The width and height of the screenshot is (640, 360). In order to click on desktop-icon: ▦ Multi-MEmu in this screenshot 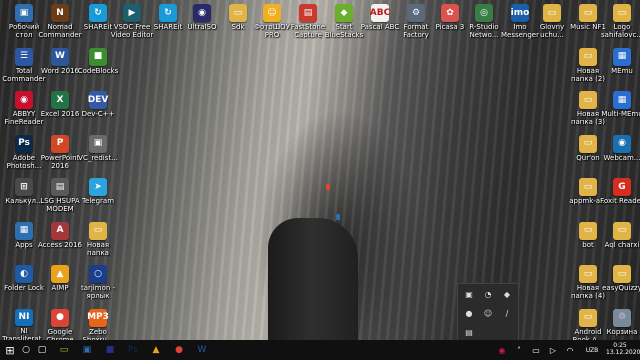, I will do `click(620, 111)`.